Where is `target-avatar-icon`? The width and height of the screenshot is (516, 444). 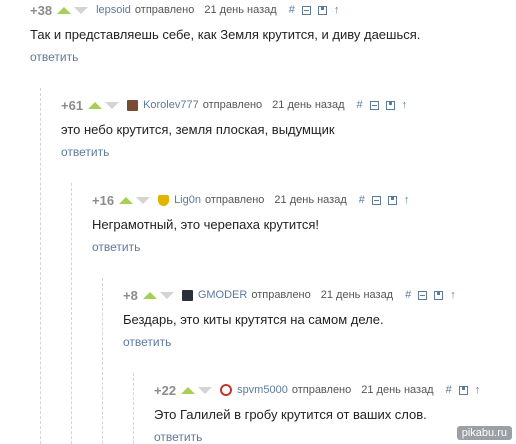 target-avatar-icon is located at coordinates (226, 390).